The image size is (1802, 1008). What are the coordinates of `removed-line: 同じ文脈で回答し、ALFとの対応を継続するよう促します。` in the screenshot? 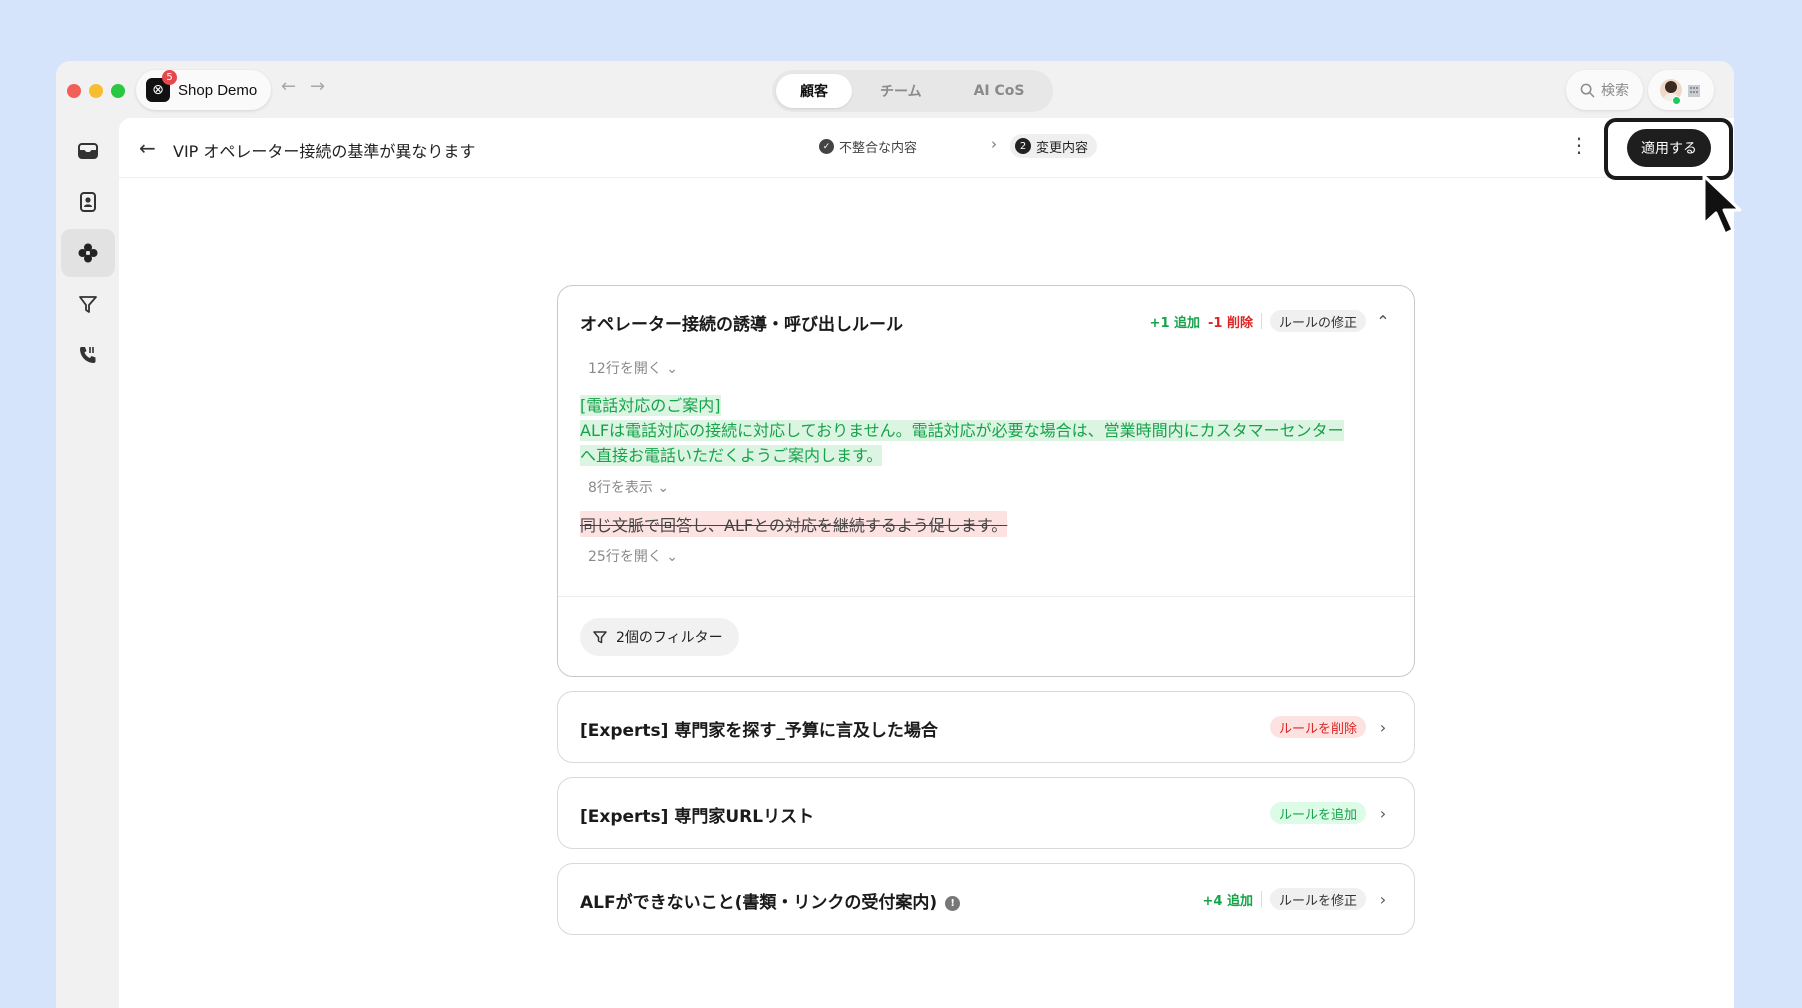 It's located at (794, 524).